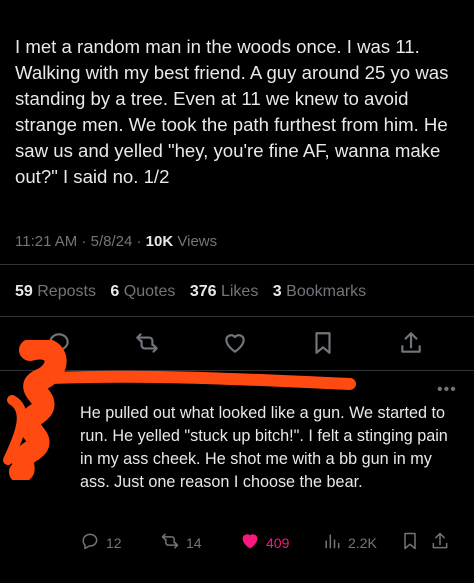  I want to click on reply-likes: 409, so click(264, 542).